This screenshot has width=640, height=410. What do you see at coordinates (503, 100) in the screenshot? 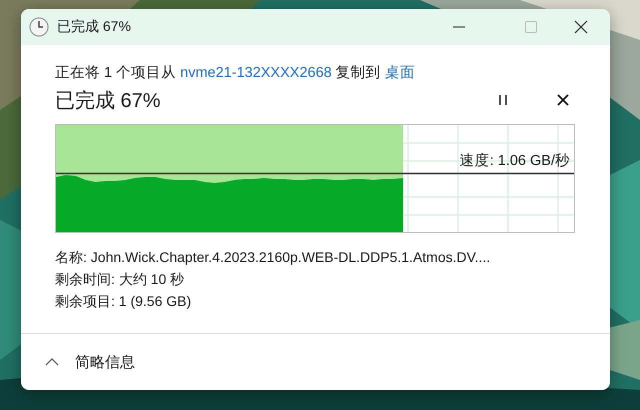
I see `pause-icon` at bounding box center [503, 100].